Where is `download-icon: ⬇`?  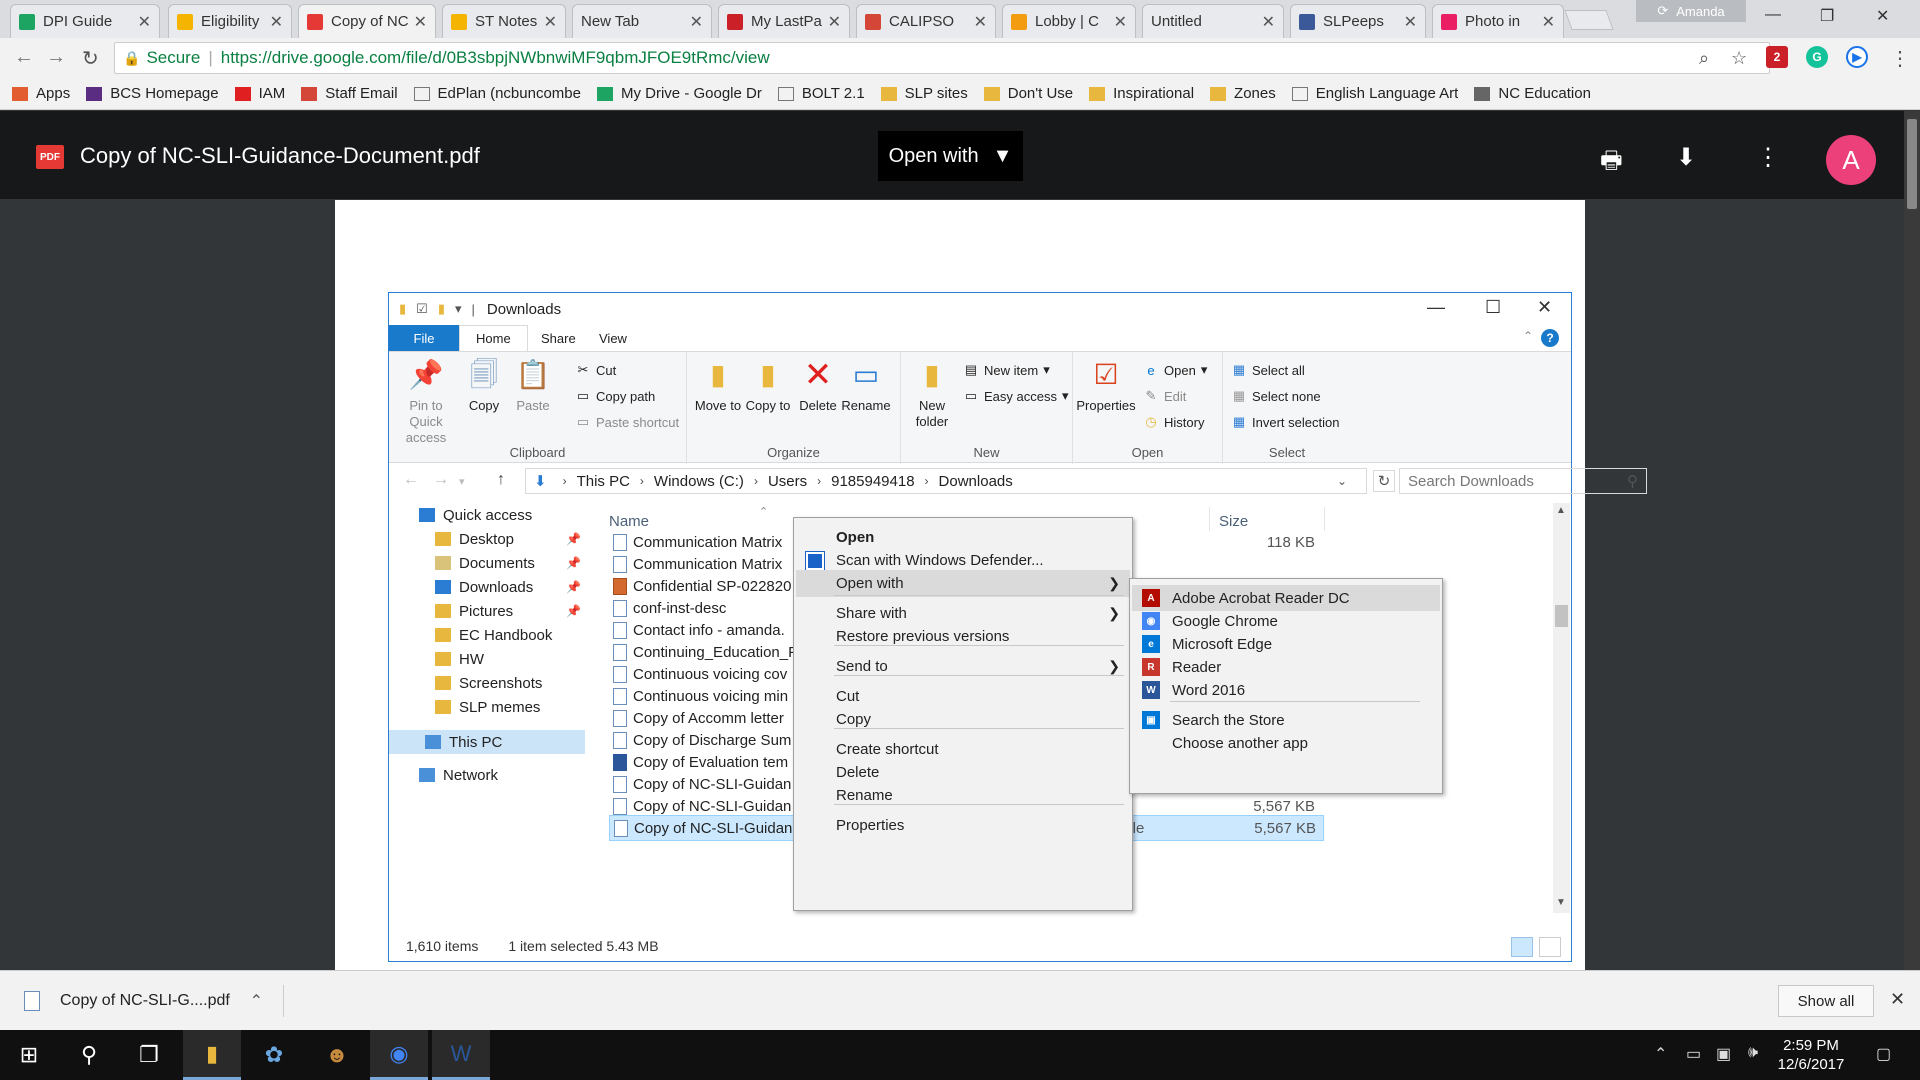
download-icon: ⬇ is located at coordinates (1686, 157).